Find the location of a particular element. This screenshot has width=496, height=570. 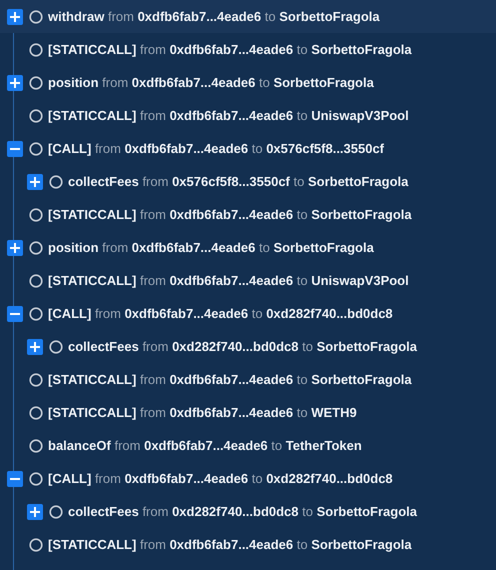

tree-row: withdraw from 0xdfb6fab7...4eade6 to SorbettoFragola is located at coordinates (248, 16).